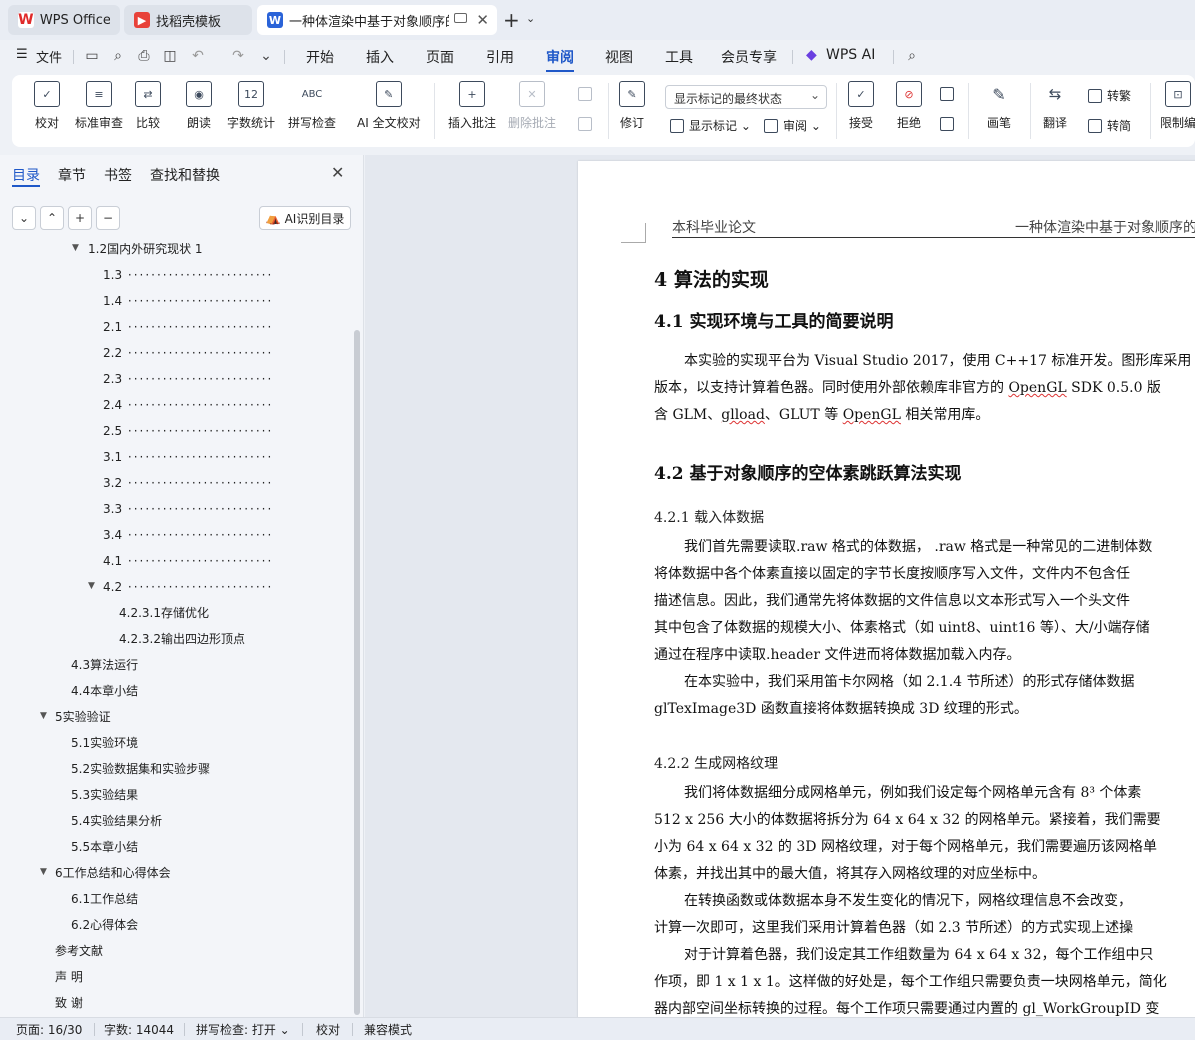 This screenshot has height=1040, width=1195. What do you see at coordinates (49, 1029) in the screenshot?
I see `status-page: 页面: 16/30` at bounding box center [49, 1029].